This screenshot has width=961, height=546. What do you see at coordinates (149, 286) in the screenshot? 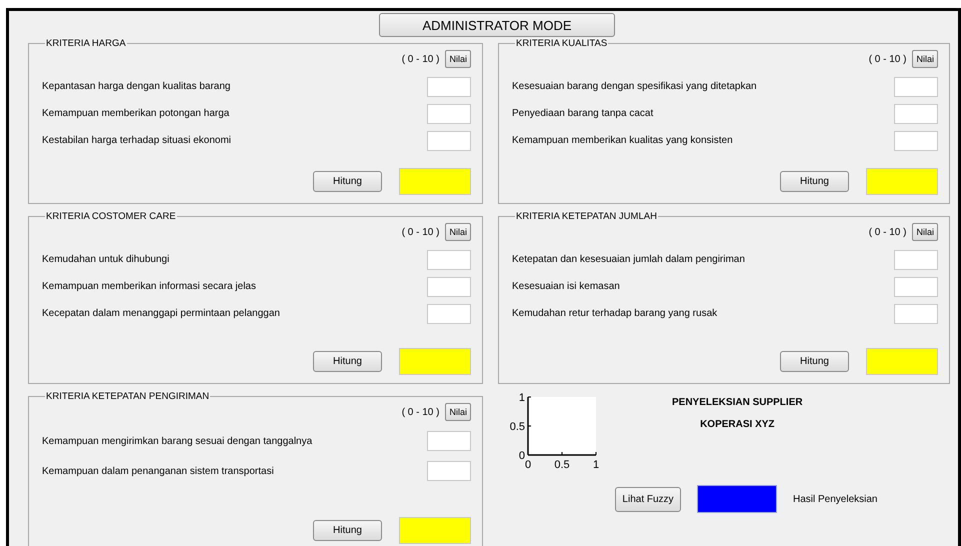
I see `criterion-label: Kemampuan memberikan informasi secara jelas` at bounding box center [149, 286].